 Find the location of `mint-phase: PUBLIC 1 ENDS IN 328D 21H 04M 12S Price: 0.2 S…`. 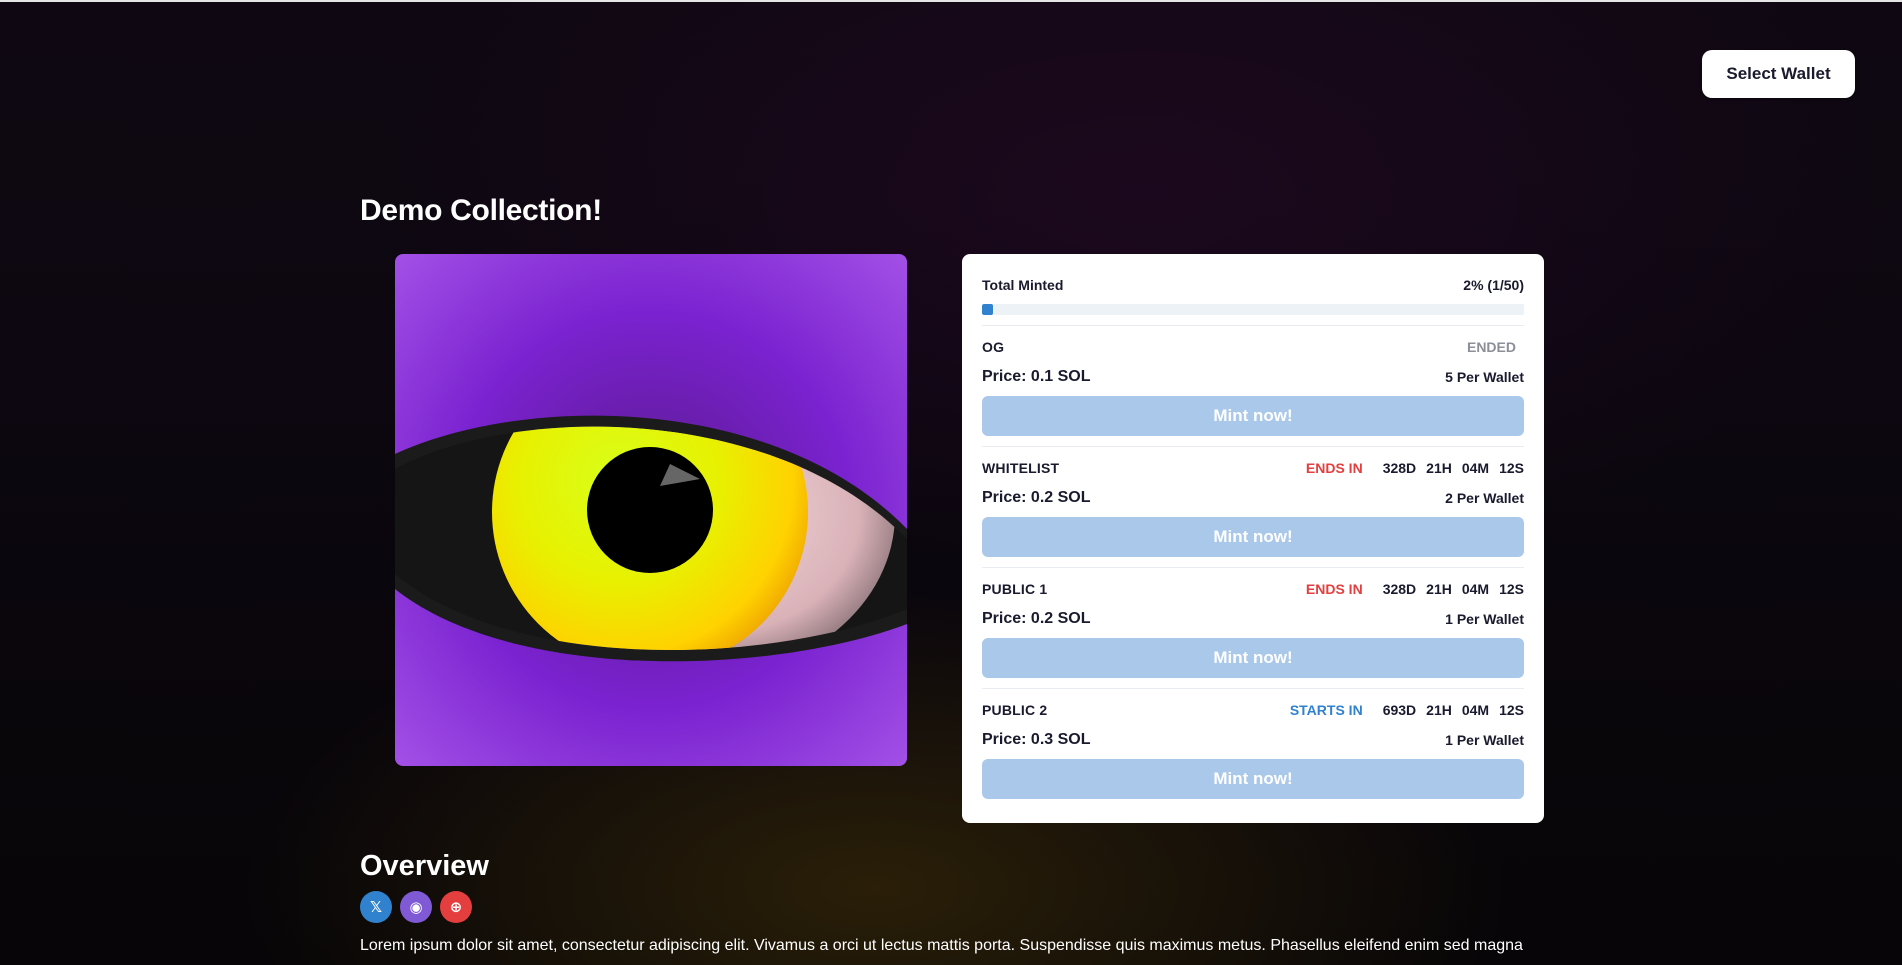

mint-phase: PUBLIC 1 ENDS IN 328D 21H 04M 12S Price: 0.2 S… is located at coordinates (1253, 628).